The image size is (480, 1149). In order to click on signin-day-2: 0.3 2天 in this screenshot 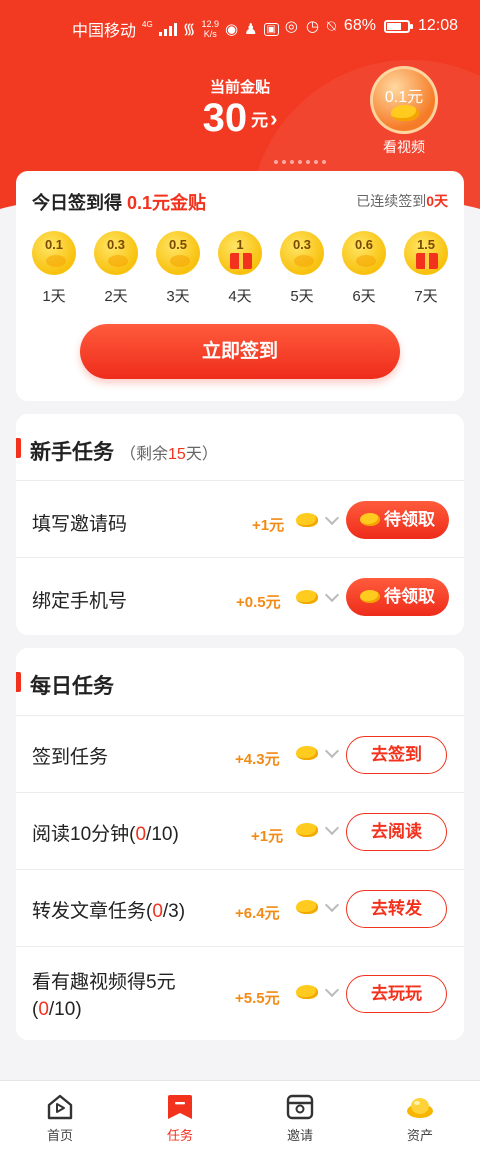, I will do `click(116, 268)`.